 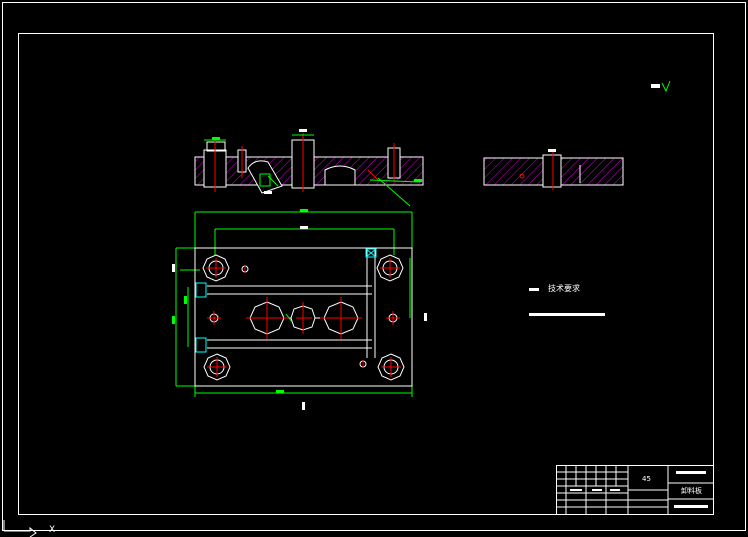 I want to click on title-block-part-name: 卸料板, so click(x=691, y=491).